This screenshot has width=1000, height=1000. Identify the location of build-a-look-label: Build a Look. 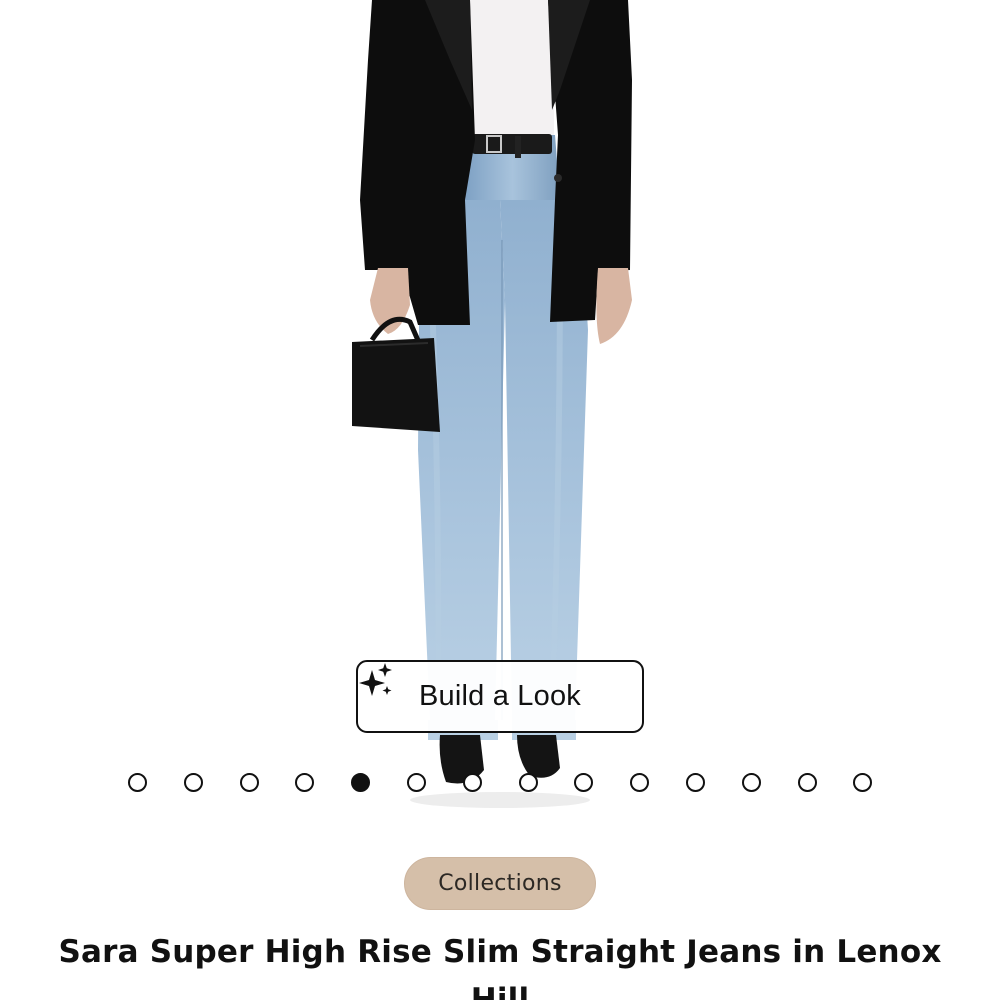
(499, 696).